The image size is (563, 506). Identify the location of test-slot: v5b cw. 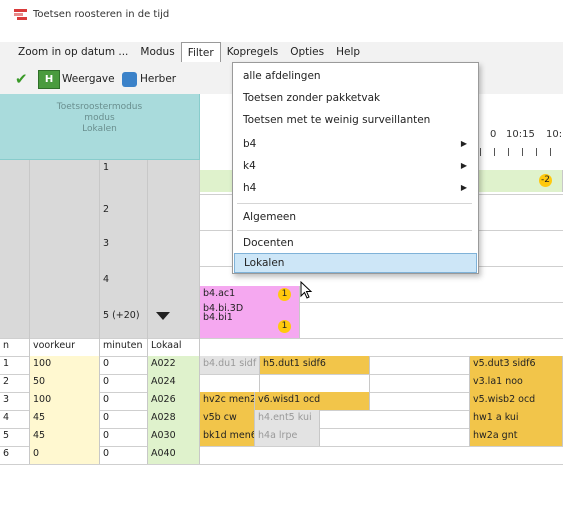
(227, 419).